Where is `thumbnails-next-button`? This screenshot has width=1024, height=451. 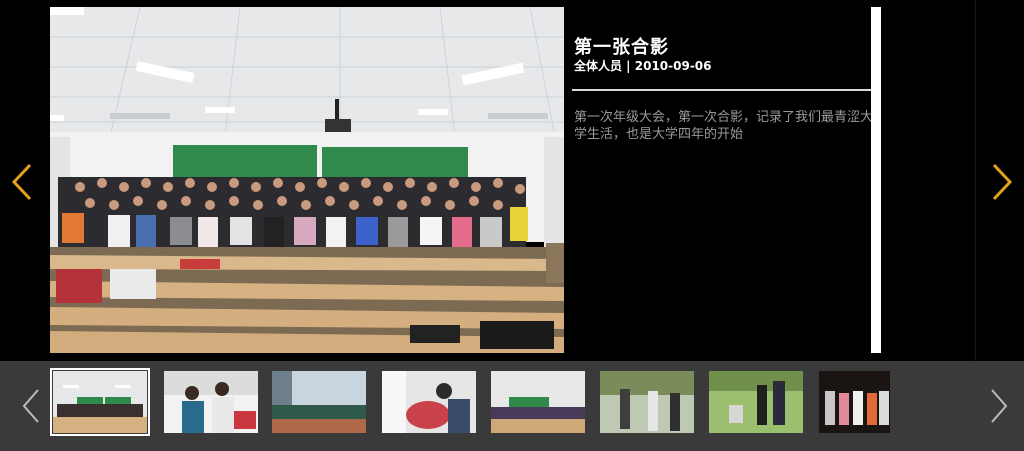
thumbnails-next-button is located at coordinates (999, 406).